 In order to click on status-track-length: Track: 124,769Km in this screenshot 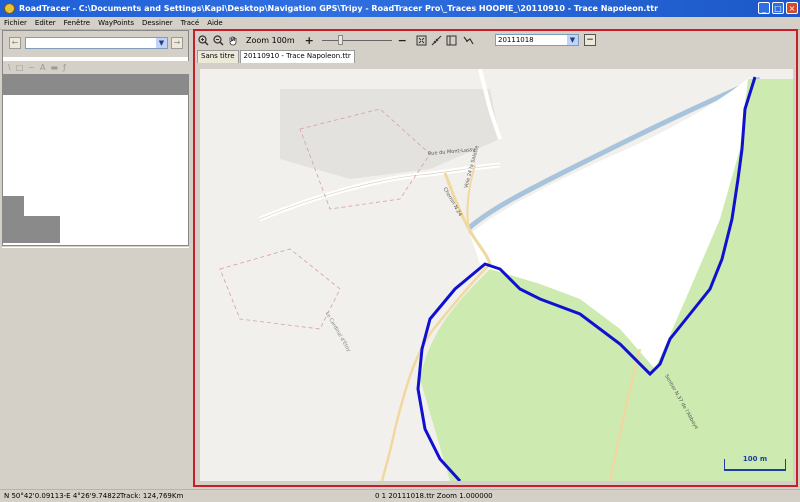, I will do `click(152, 496)`.